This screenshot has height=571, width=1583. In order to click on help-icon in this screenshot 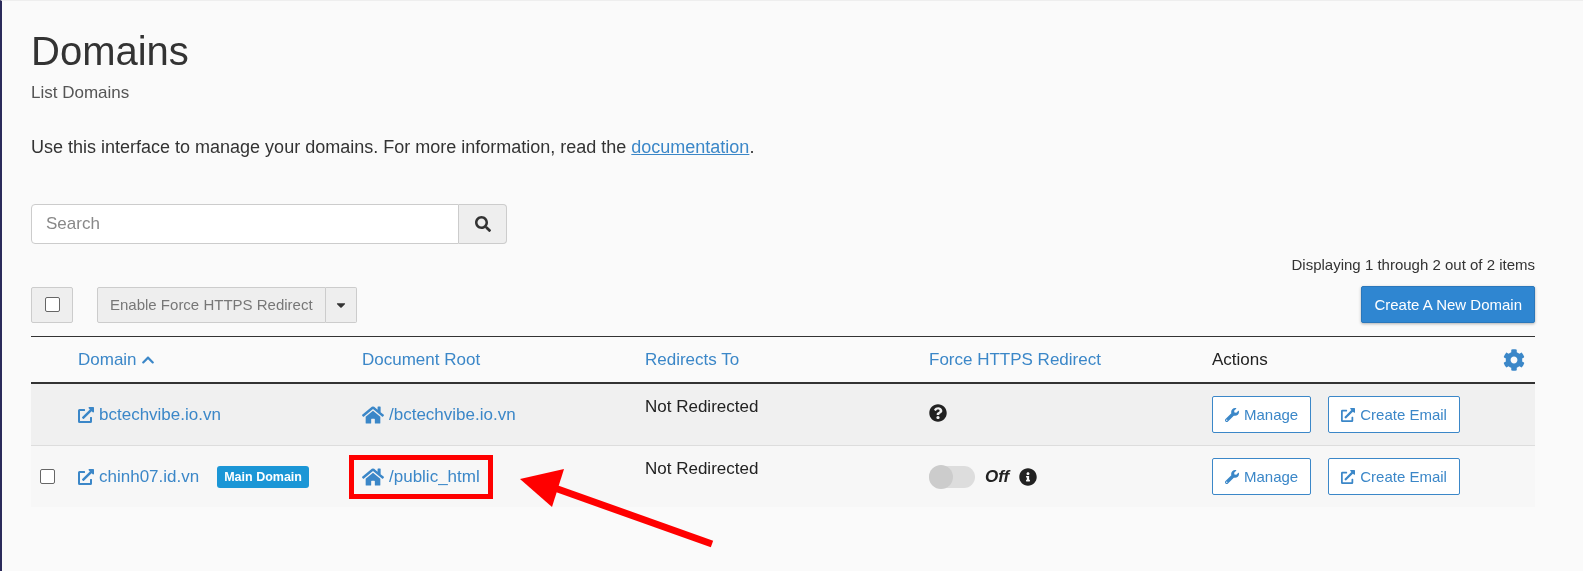, I will do `click(938, 412)`.